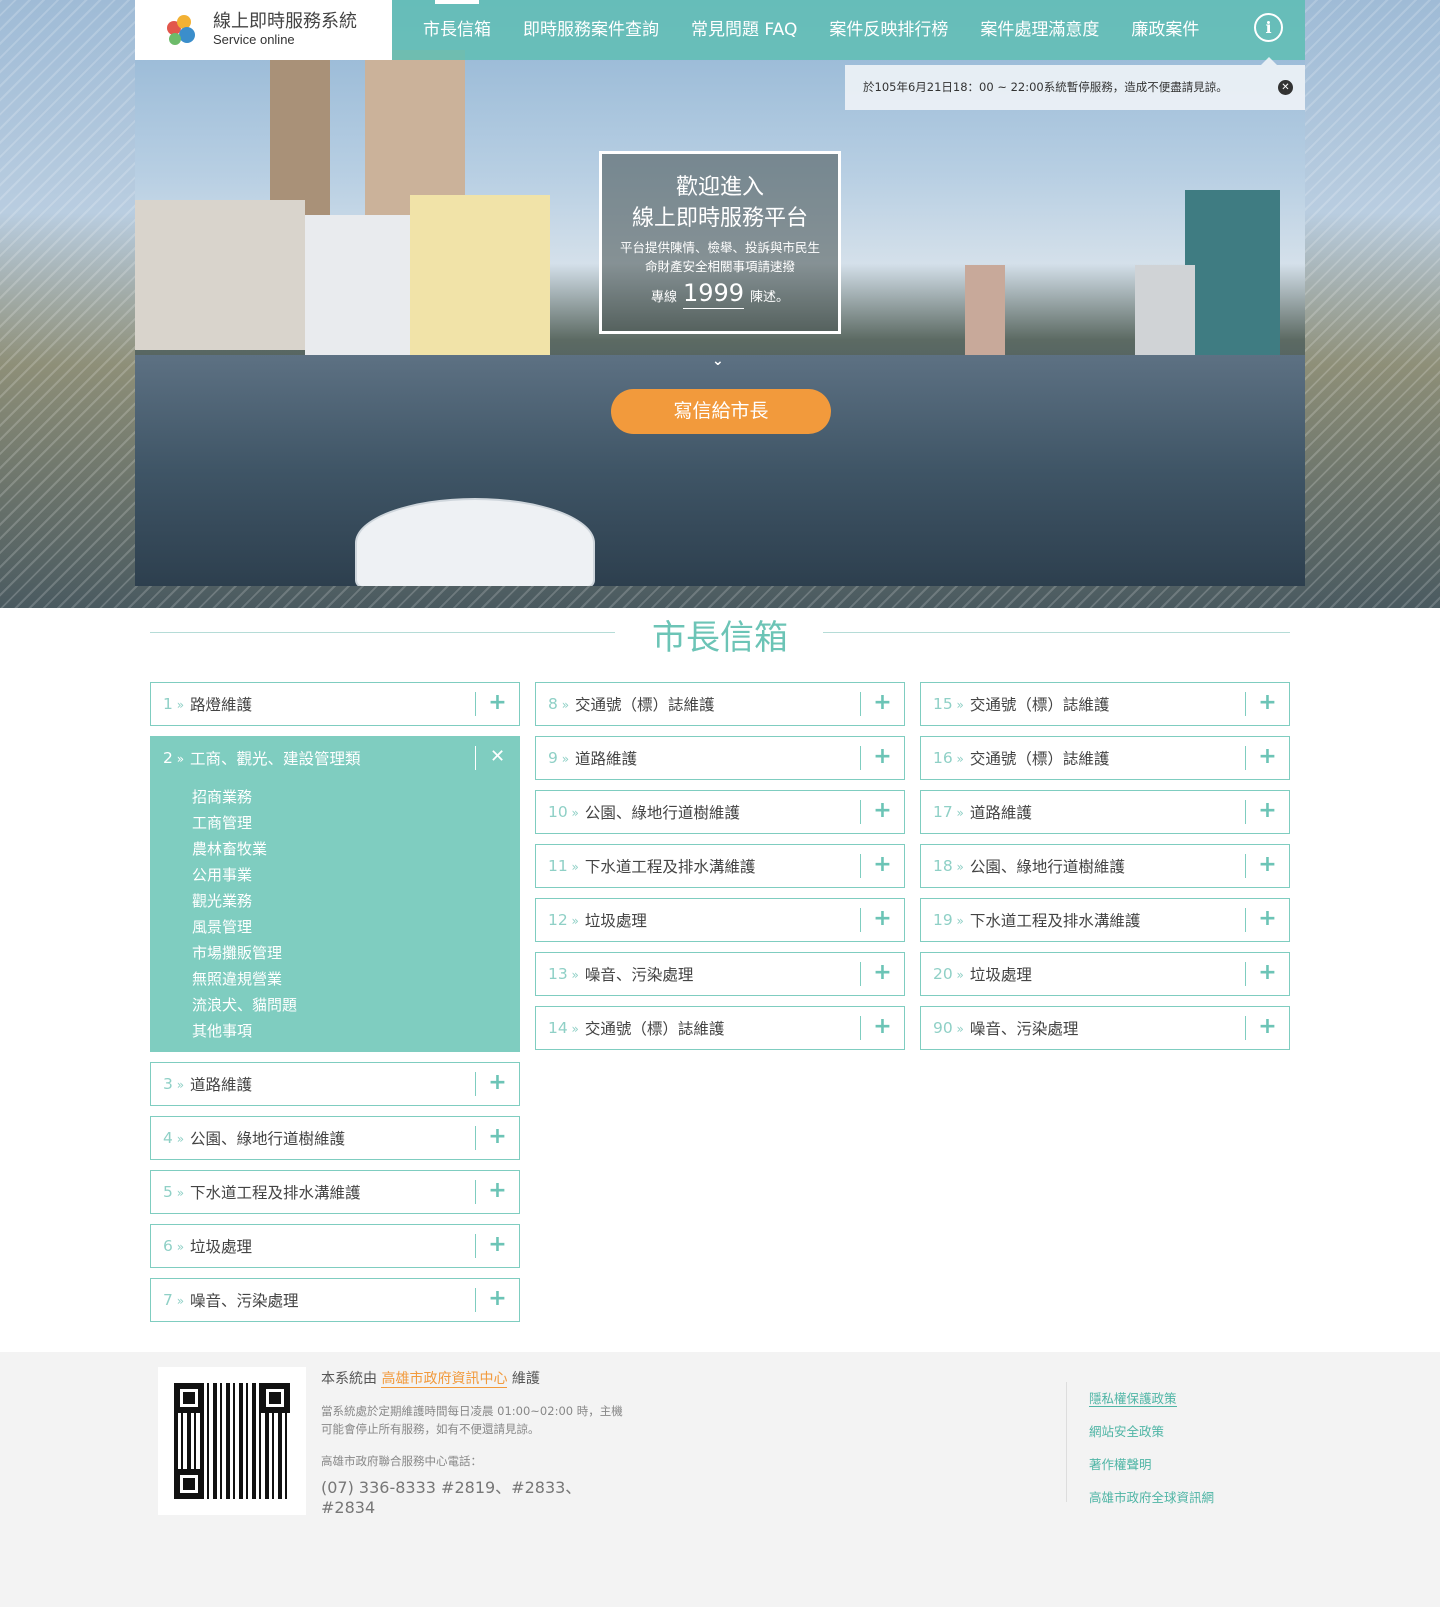 Image resolution: width=1440 pixels, height=1607 pixels. Describe the element at coordinates (948, 866) in the screenshot. I see `category-number: 18` at that location.